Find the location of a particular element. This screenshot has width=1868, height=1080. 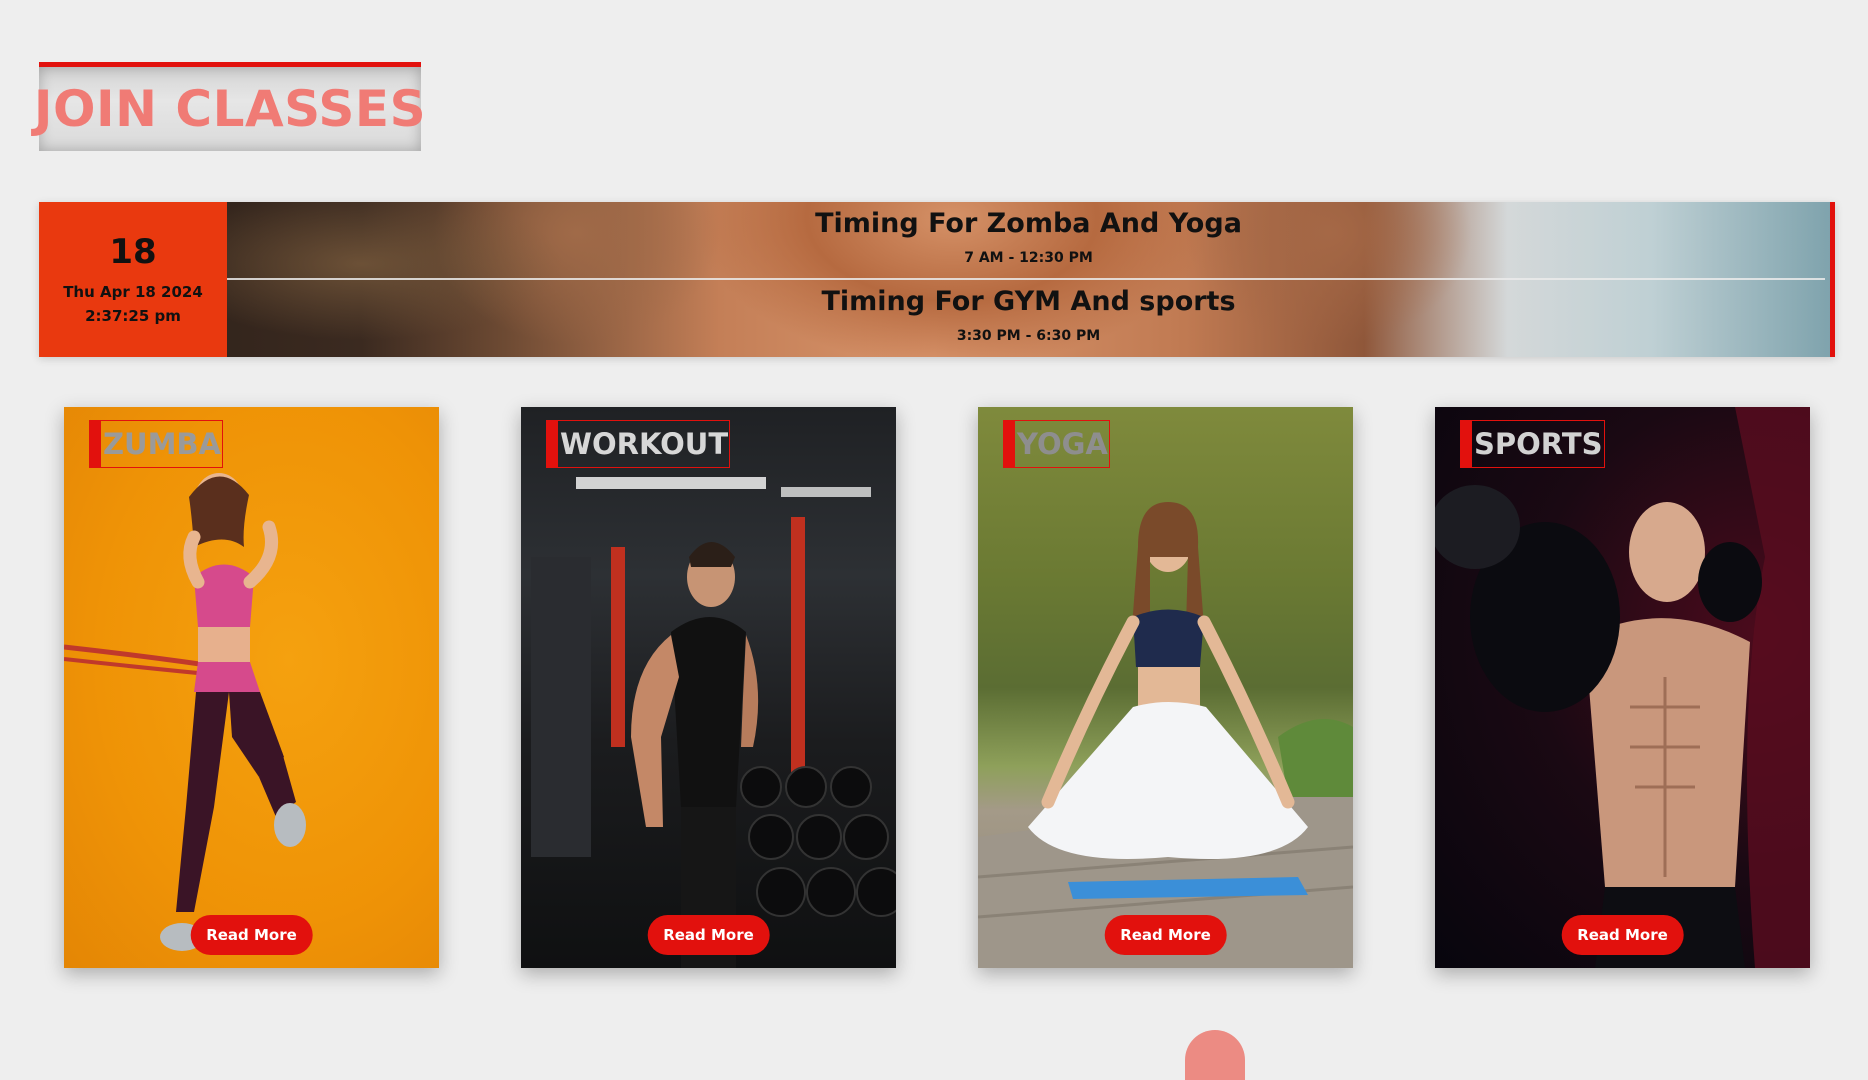

sports-photo is located at coordinates (1622, 687).